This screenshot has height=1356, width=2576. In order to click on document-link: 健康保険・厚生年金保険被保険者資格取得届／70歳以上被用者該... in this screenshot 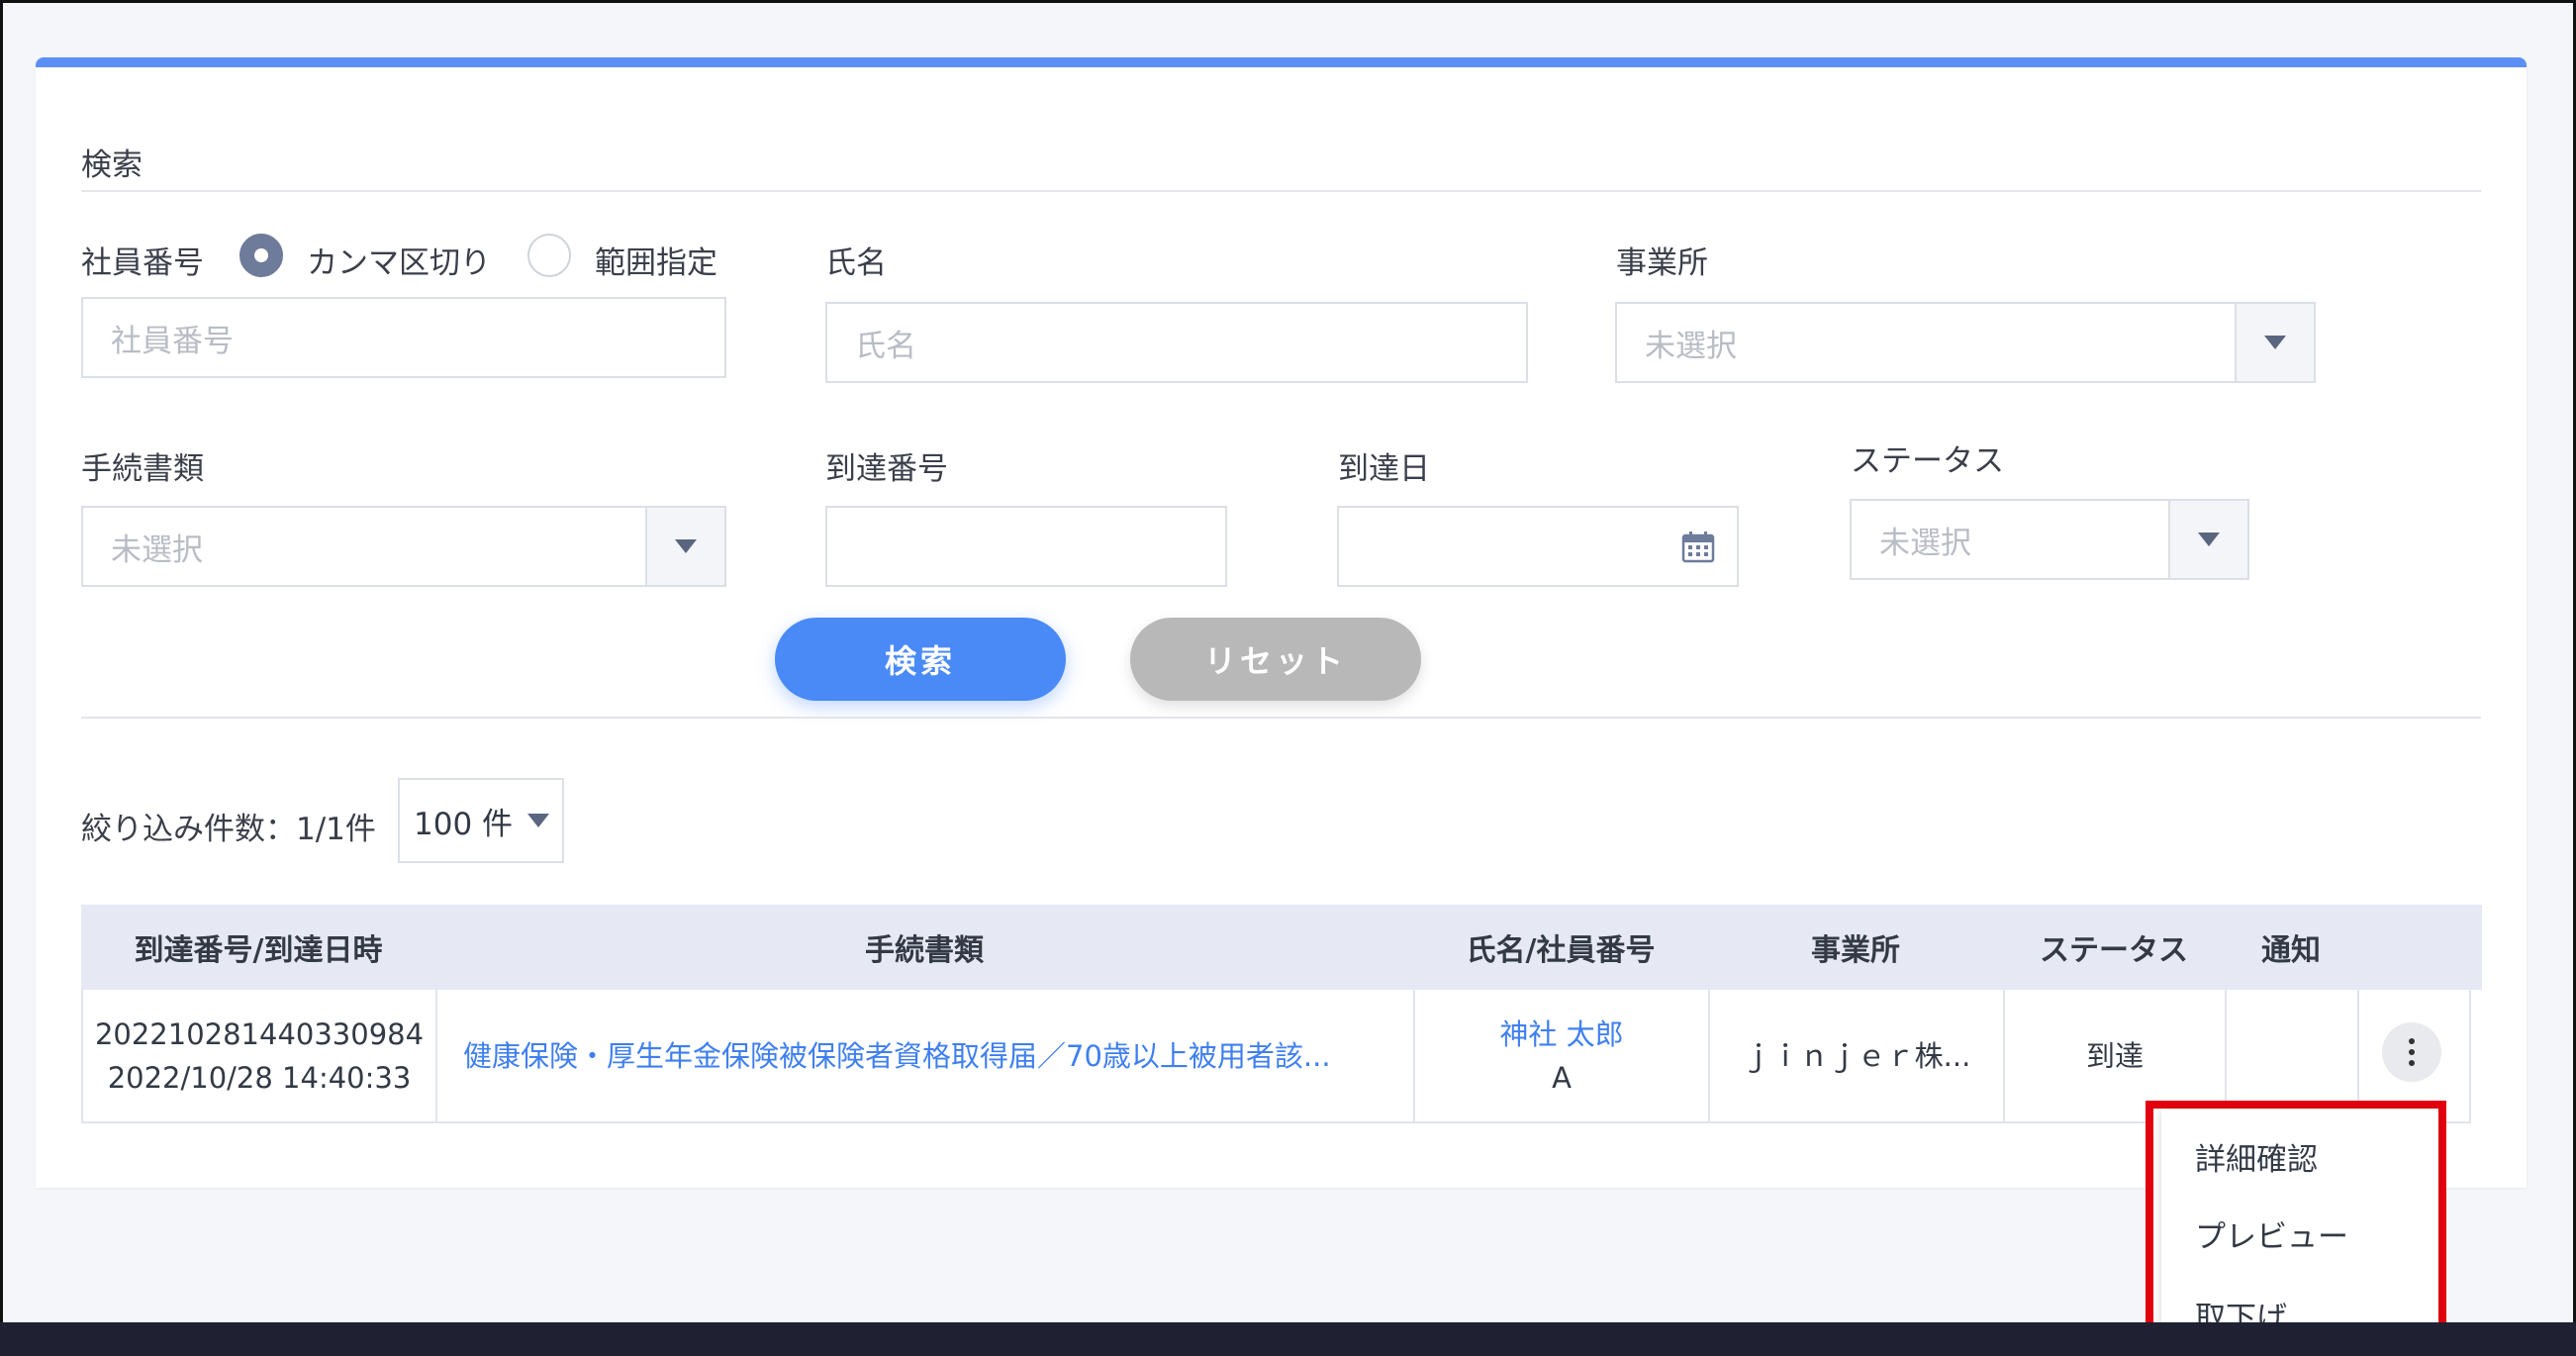, I will do `click(897, 1056)`.